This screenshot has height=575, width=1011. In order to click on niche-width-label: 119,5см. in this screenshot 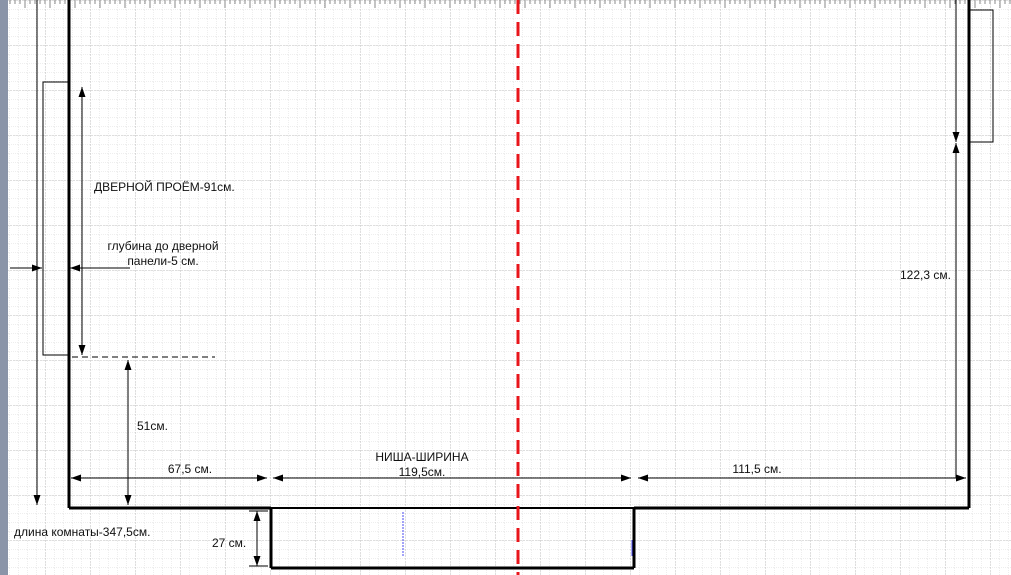, I will do `click(422, 472)`.